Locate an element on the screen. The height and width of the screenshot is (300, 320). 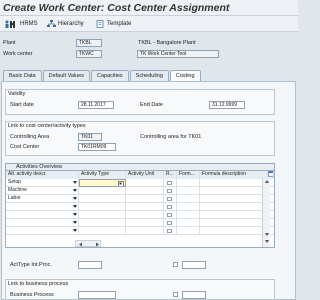
hierarchy-button: Hierarchy is located at coordinates (65, 24).